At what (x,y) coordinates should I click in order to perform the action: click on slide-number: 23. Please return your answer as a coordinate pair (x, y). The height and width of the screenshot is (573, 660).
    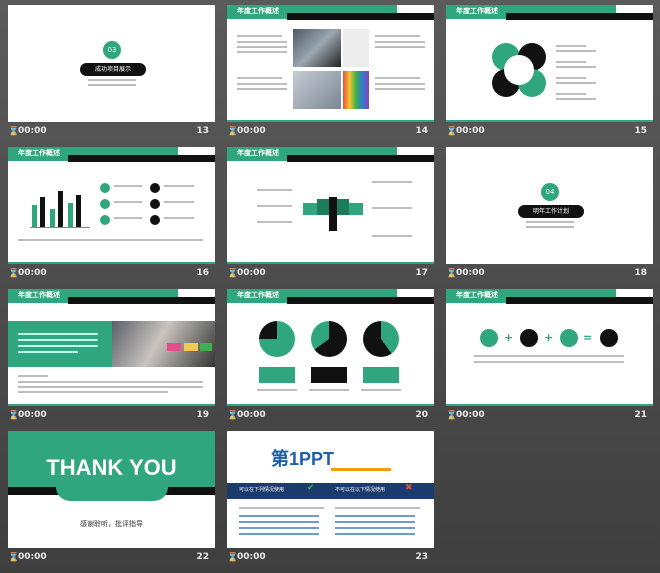
    Looking at the image, I should click on (421, 557).